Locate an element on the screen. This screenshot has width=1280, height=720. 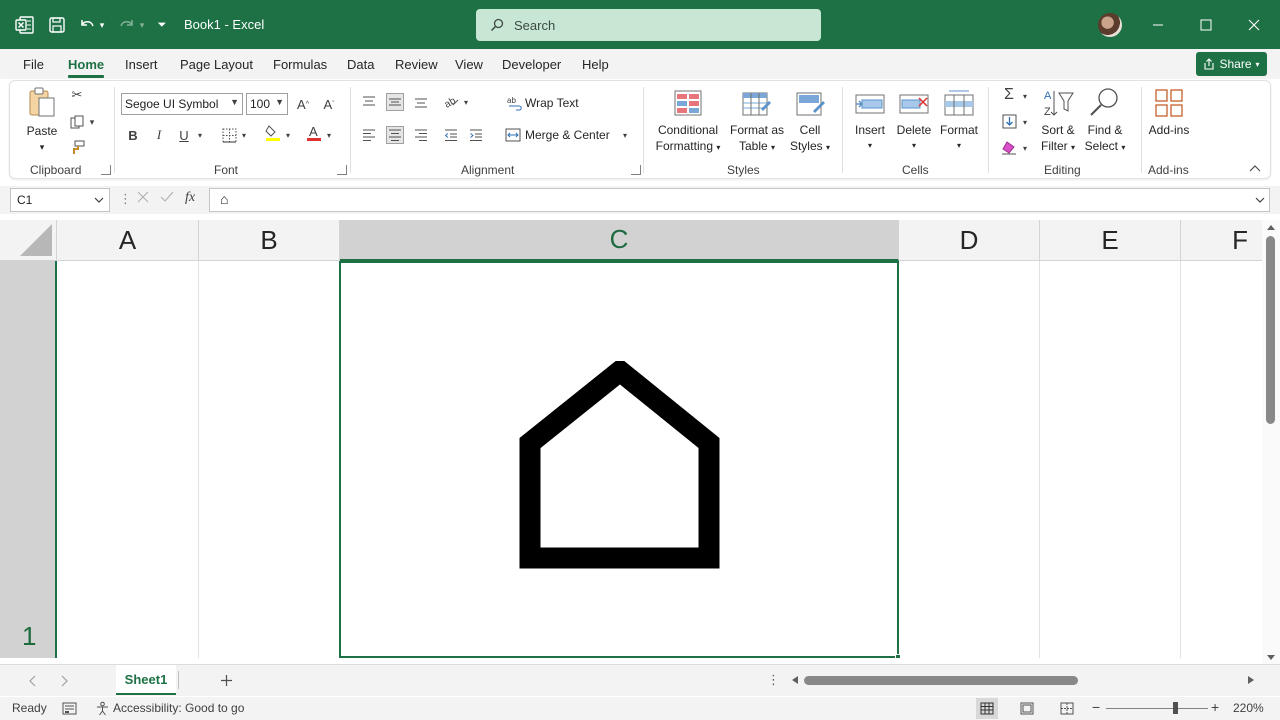
clear-dropdown-icon: ▾ is located at coordinates (1025, 148).